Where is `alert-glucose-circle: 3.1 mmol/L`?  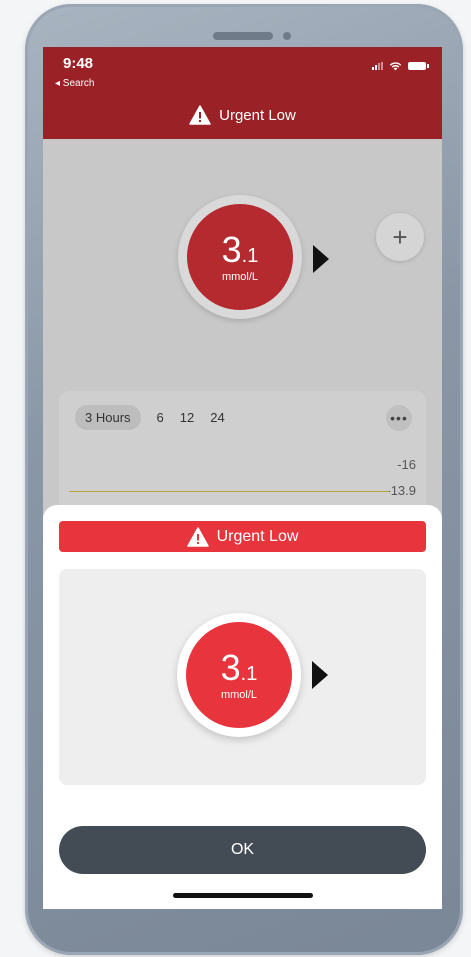
alert-glucose-circle: 3.1 mmol/L is located at coordinates (239, 675).